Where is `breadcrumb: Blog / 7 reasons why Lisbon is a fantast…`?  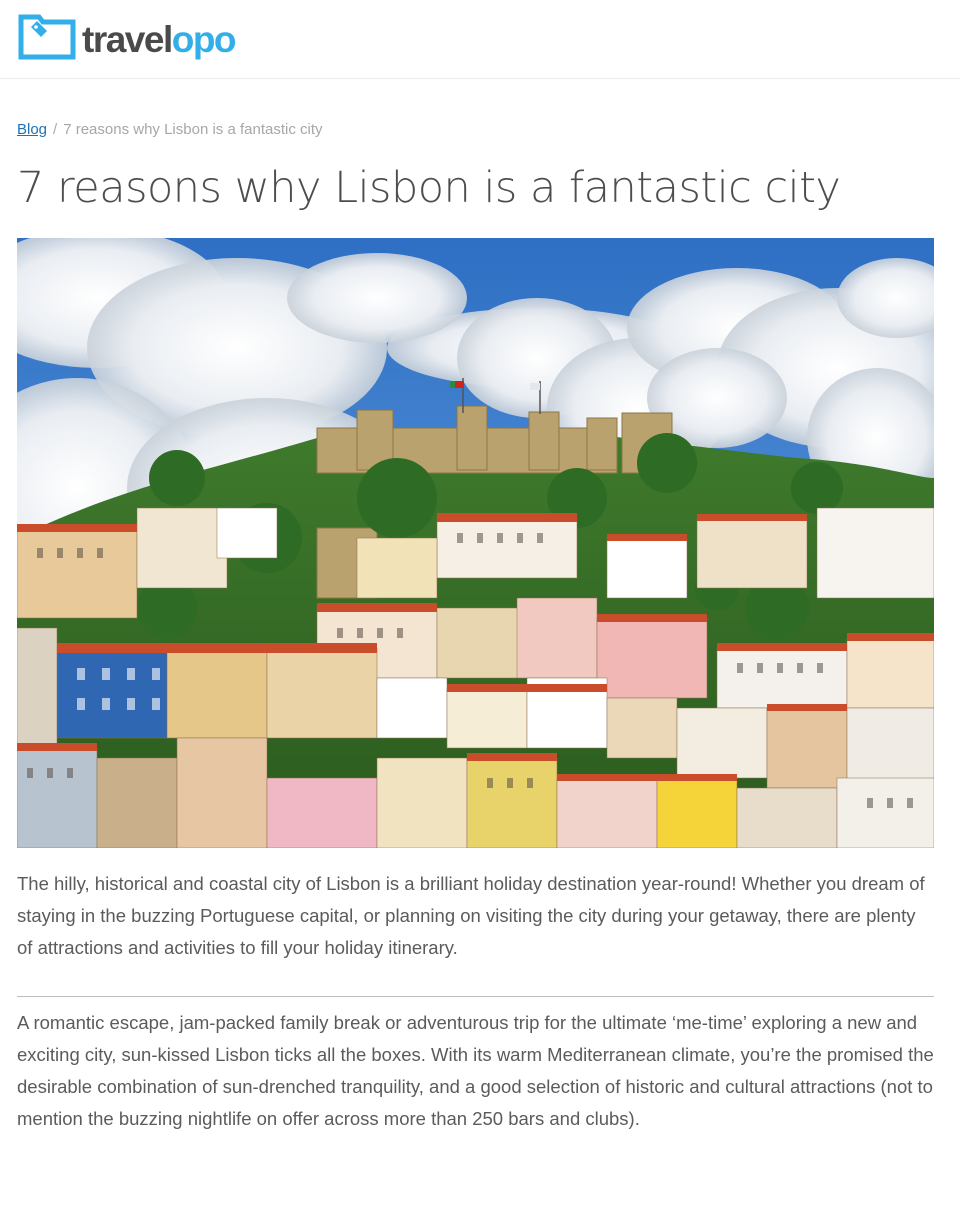 breadcrumb: Blog / 7 reasons why Lisbon is a fantast… is located at coordinates (475, 130).